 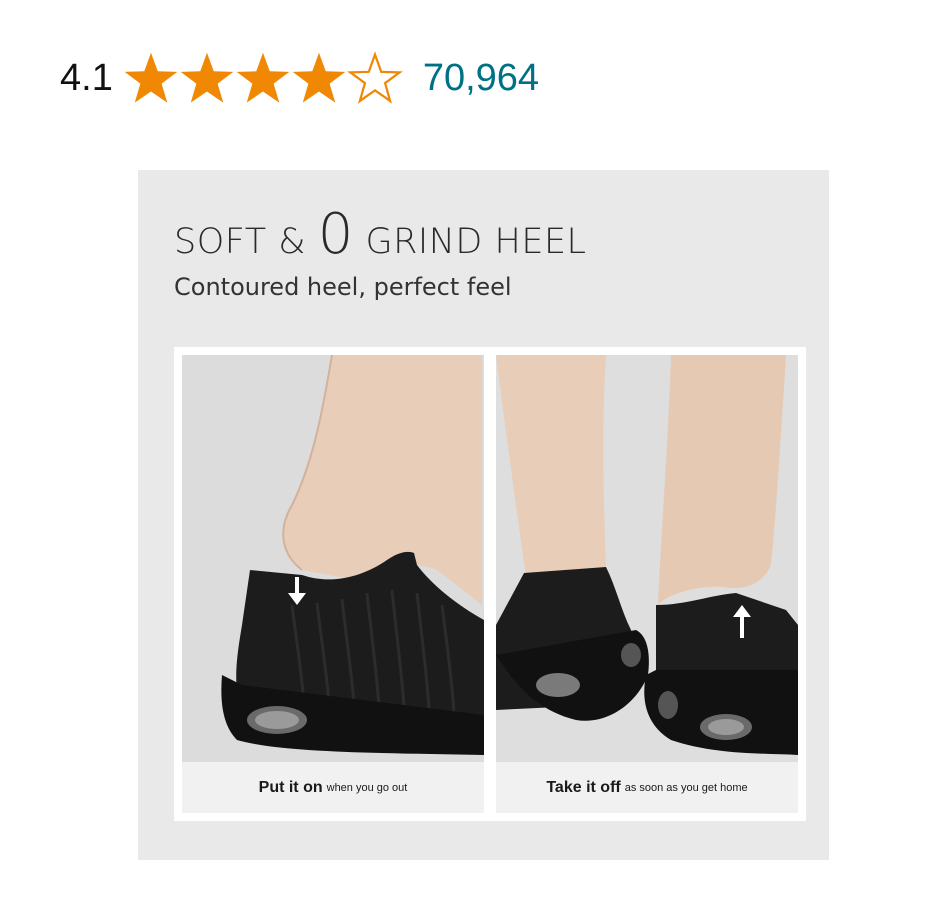 I want to click on promo-title-zero: 0, so click(x=335, y=234).